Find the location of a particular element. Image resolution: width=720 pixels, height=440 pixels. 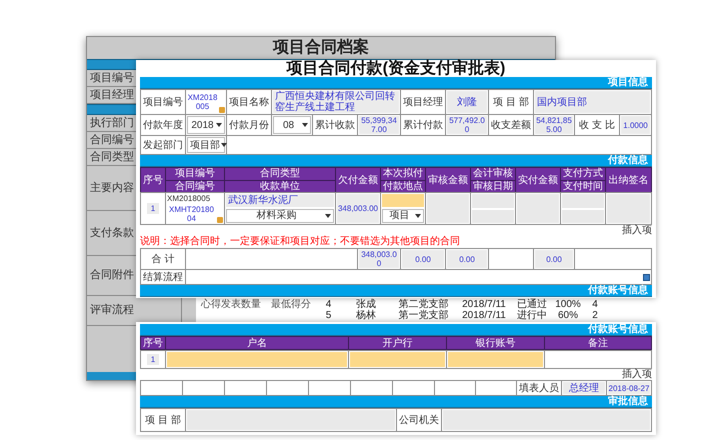

cell-text: 60% is located at coordinates (567, 316).